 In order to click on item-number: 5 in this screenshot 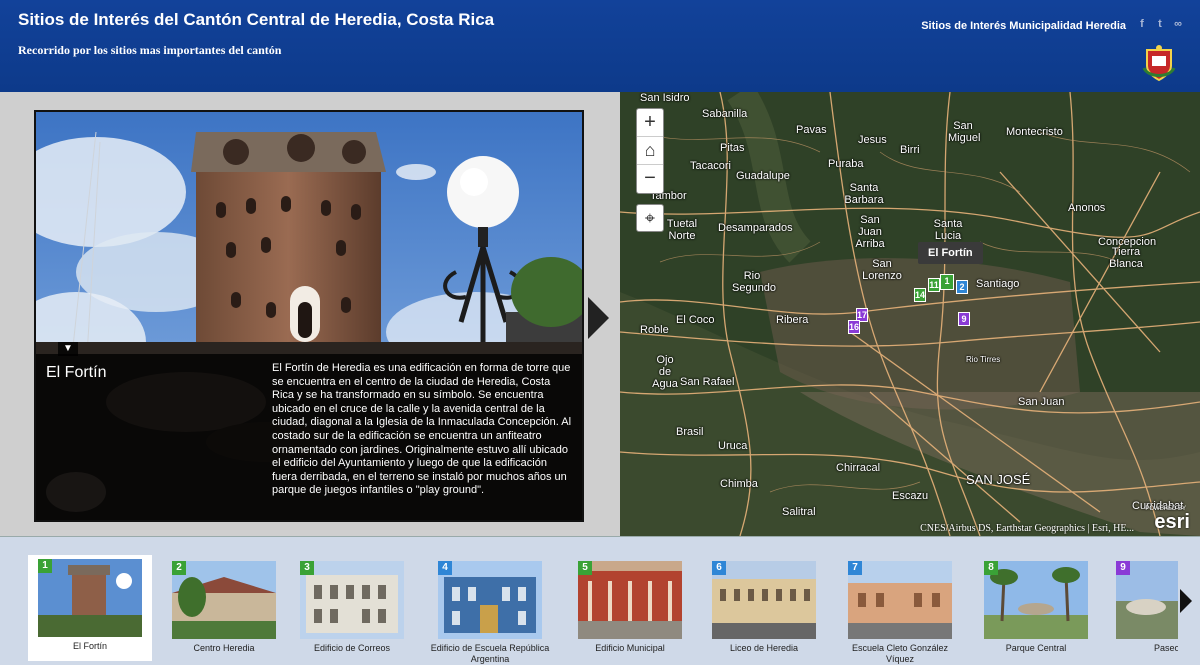, I will do `click(585, 568)`.